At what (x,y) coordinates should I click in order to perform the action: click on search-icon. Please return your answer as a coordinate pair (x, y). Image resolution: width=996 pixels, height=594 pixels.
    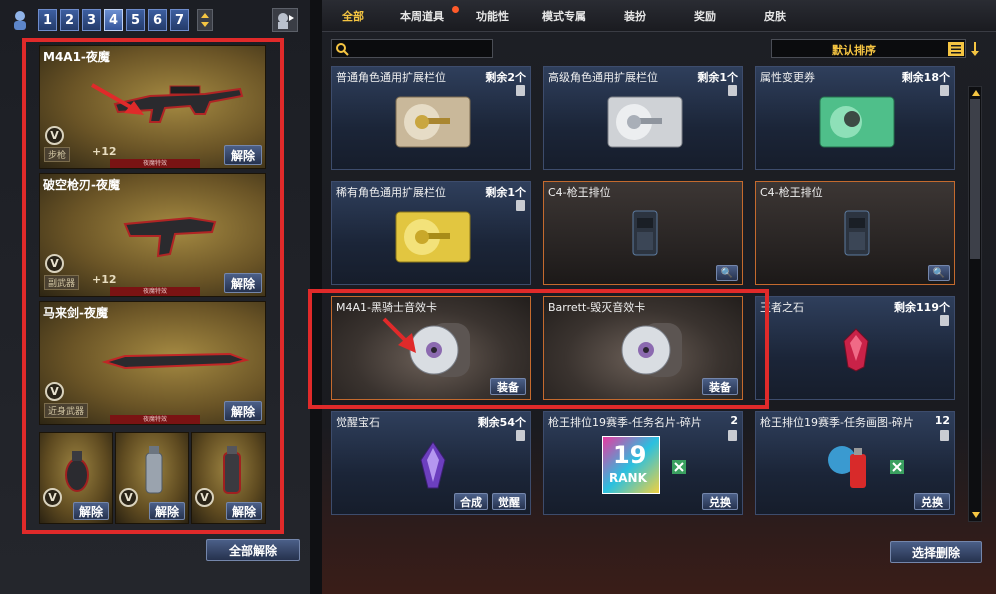
    Looking at the image, I should click on (342, 49).